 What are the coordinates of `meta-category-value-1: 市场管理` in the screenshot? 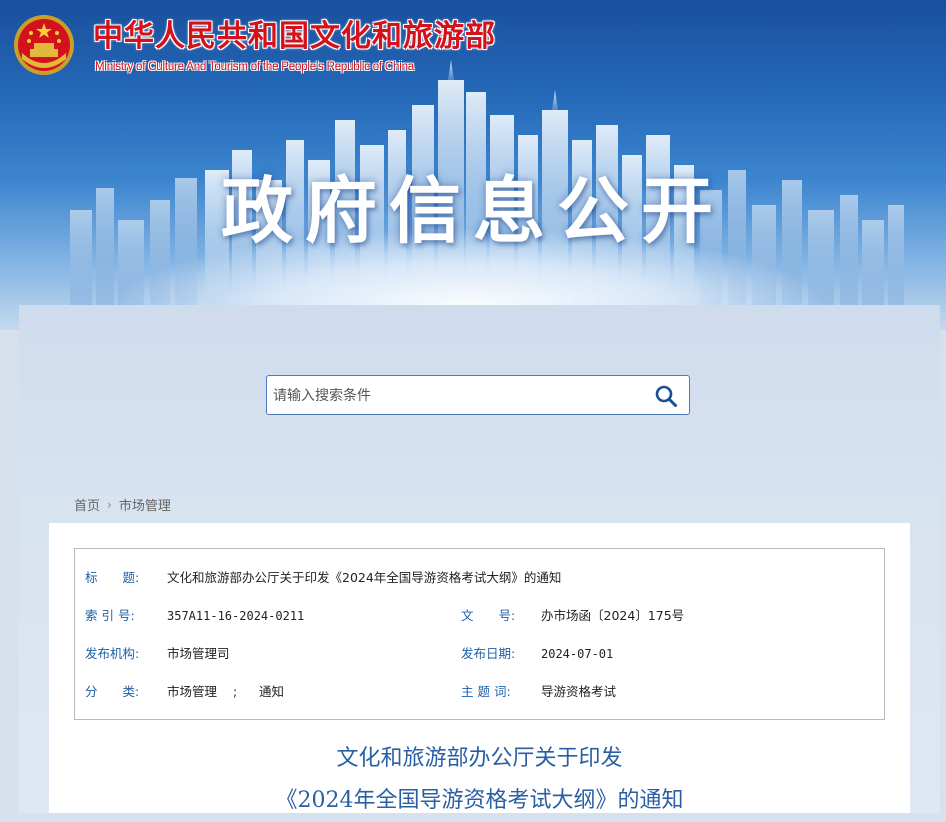 It's located at (192, 691).